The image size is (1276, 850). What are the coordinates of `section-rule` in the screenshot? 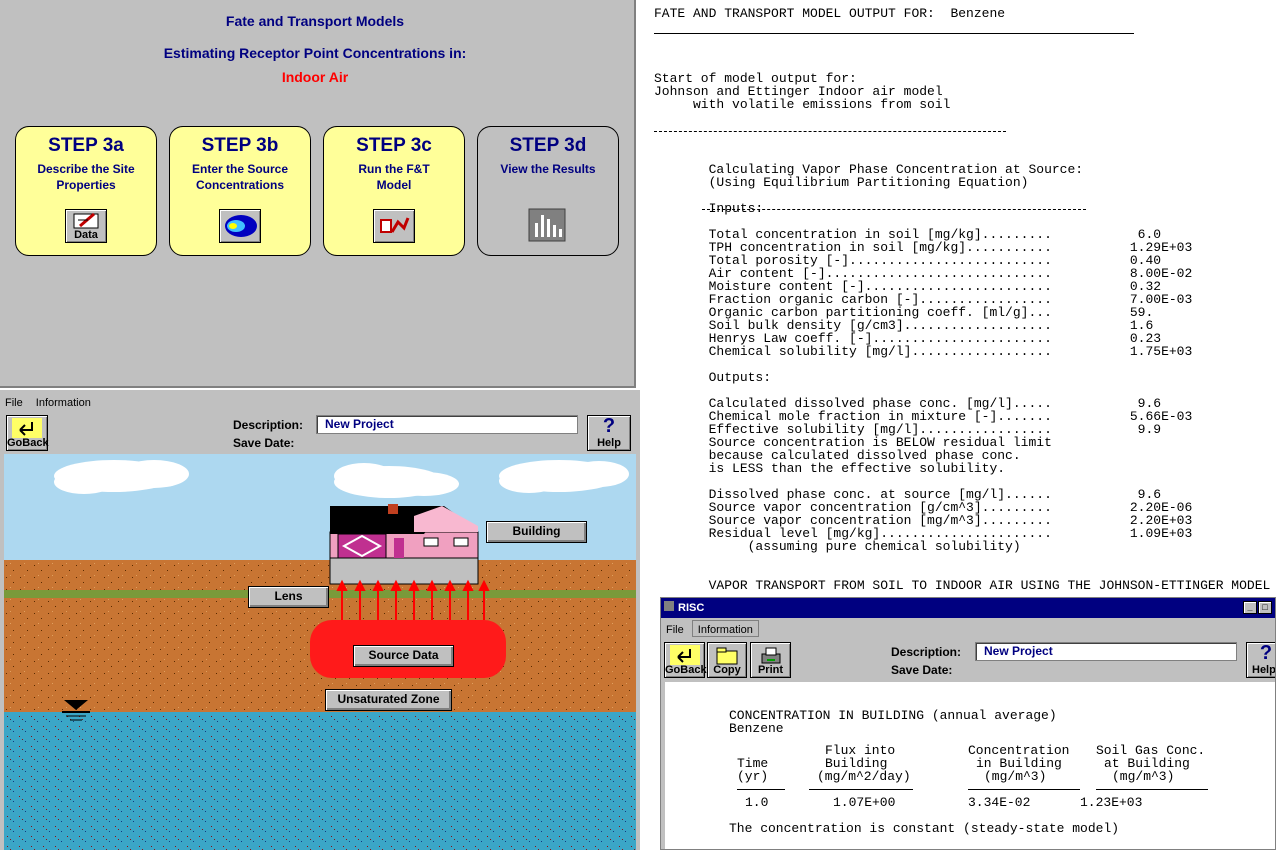 It's located at (830, 131).